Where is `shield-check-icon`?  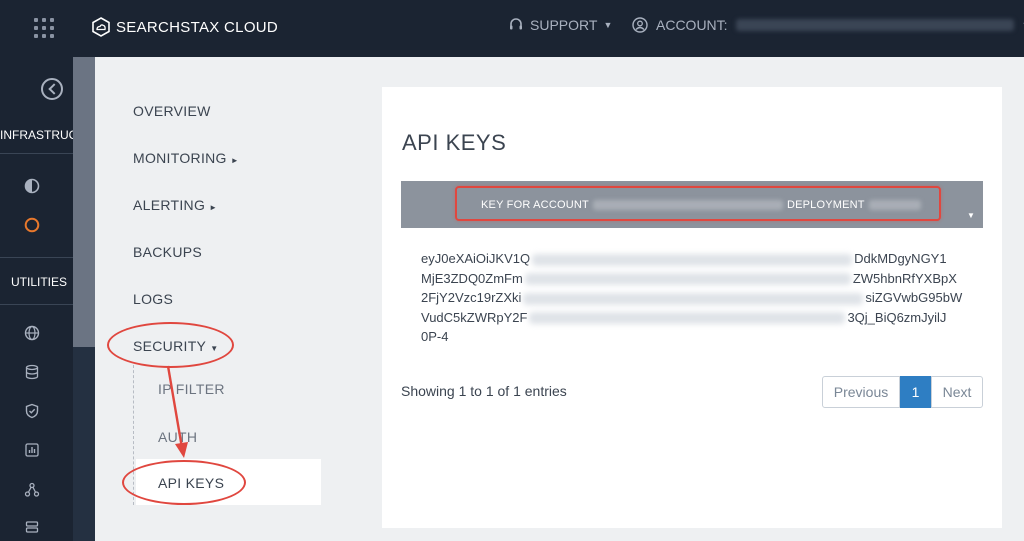
shield-check-icon is located at coordinates (32, 411).